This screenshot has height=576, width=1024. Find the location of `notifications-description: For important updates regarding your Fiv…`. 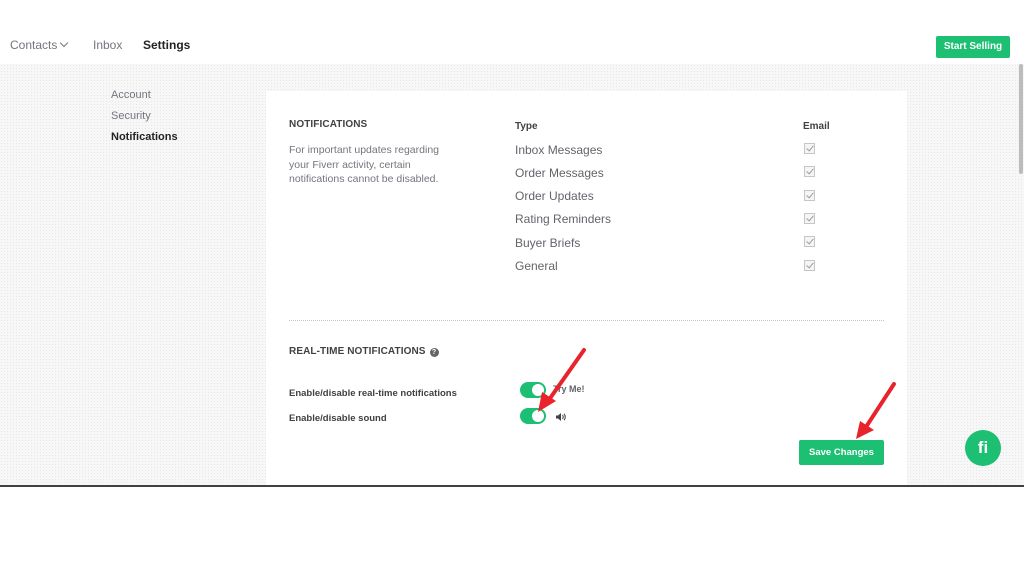

notifications-description: For important updates regarding your Fiv… is located at coordinates (364, 164).